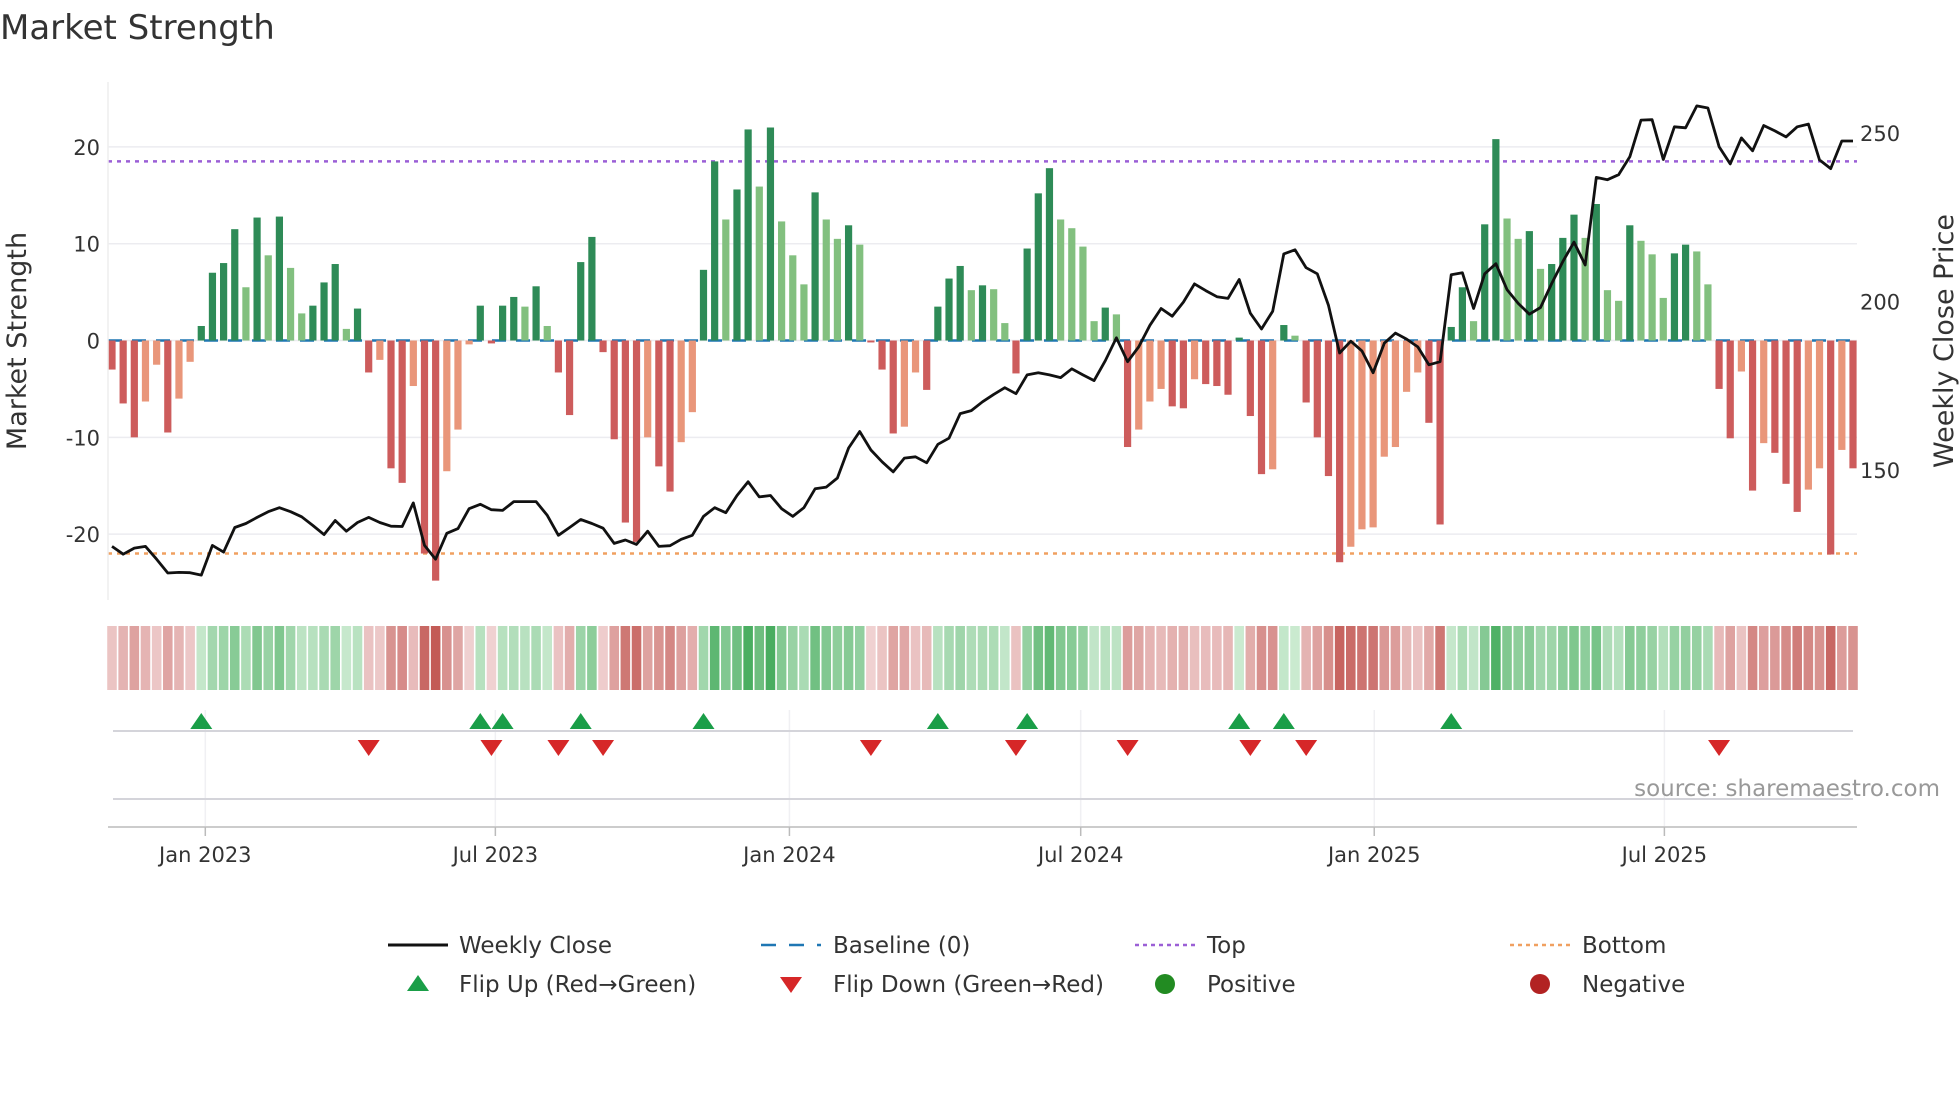  I want to click on y-axis-label: Market Strength, so click(17, 341).